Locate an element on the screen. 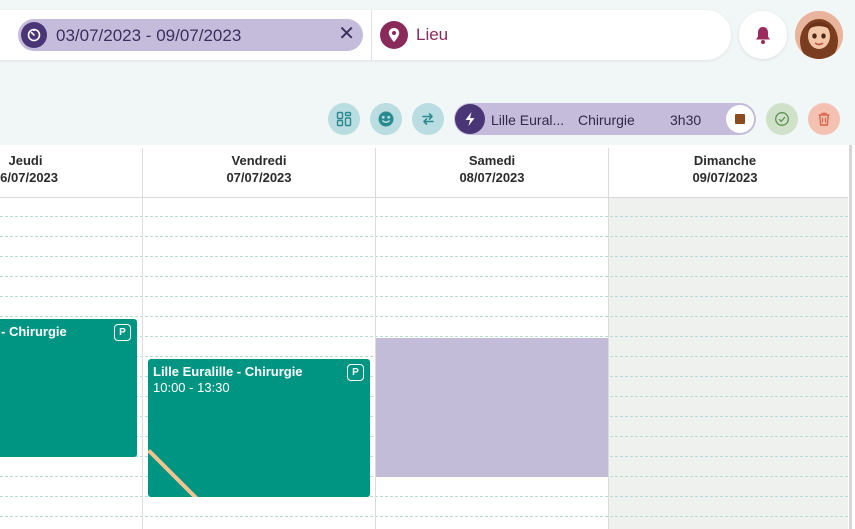 Image resolution: width=855 pixels, height=529 pixels. scrollbar is located at coordinates (851, 337).